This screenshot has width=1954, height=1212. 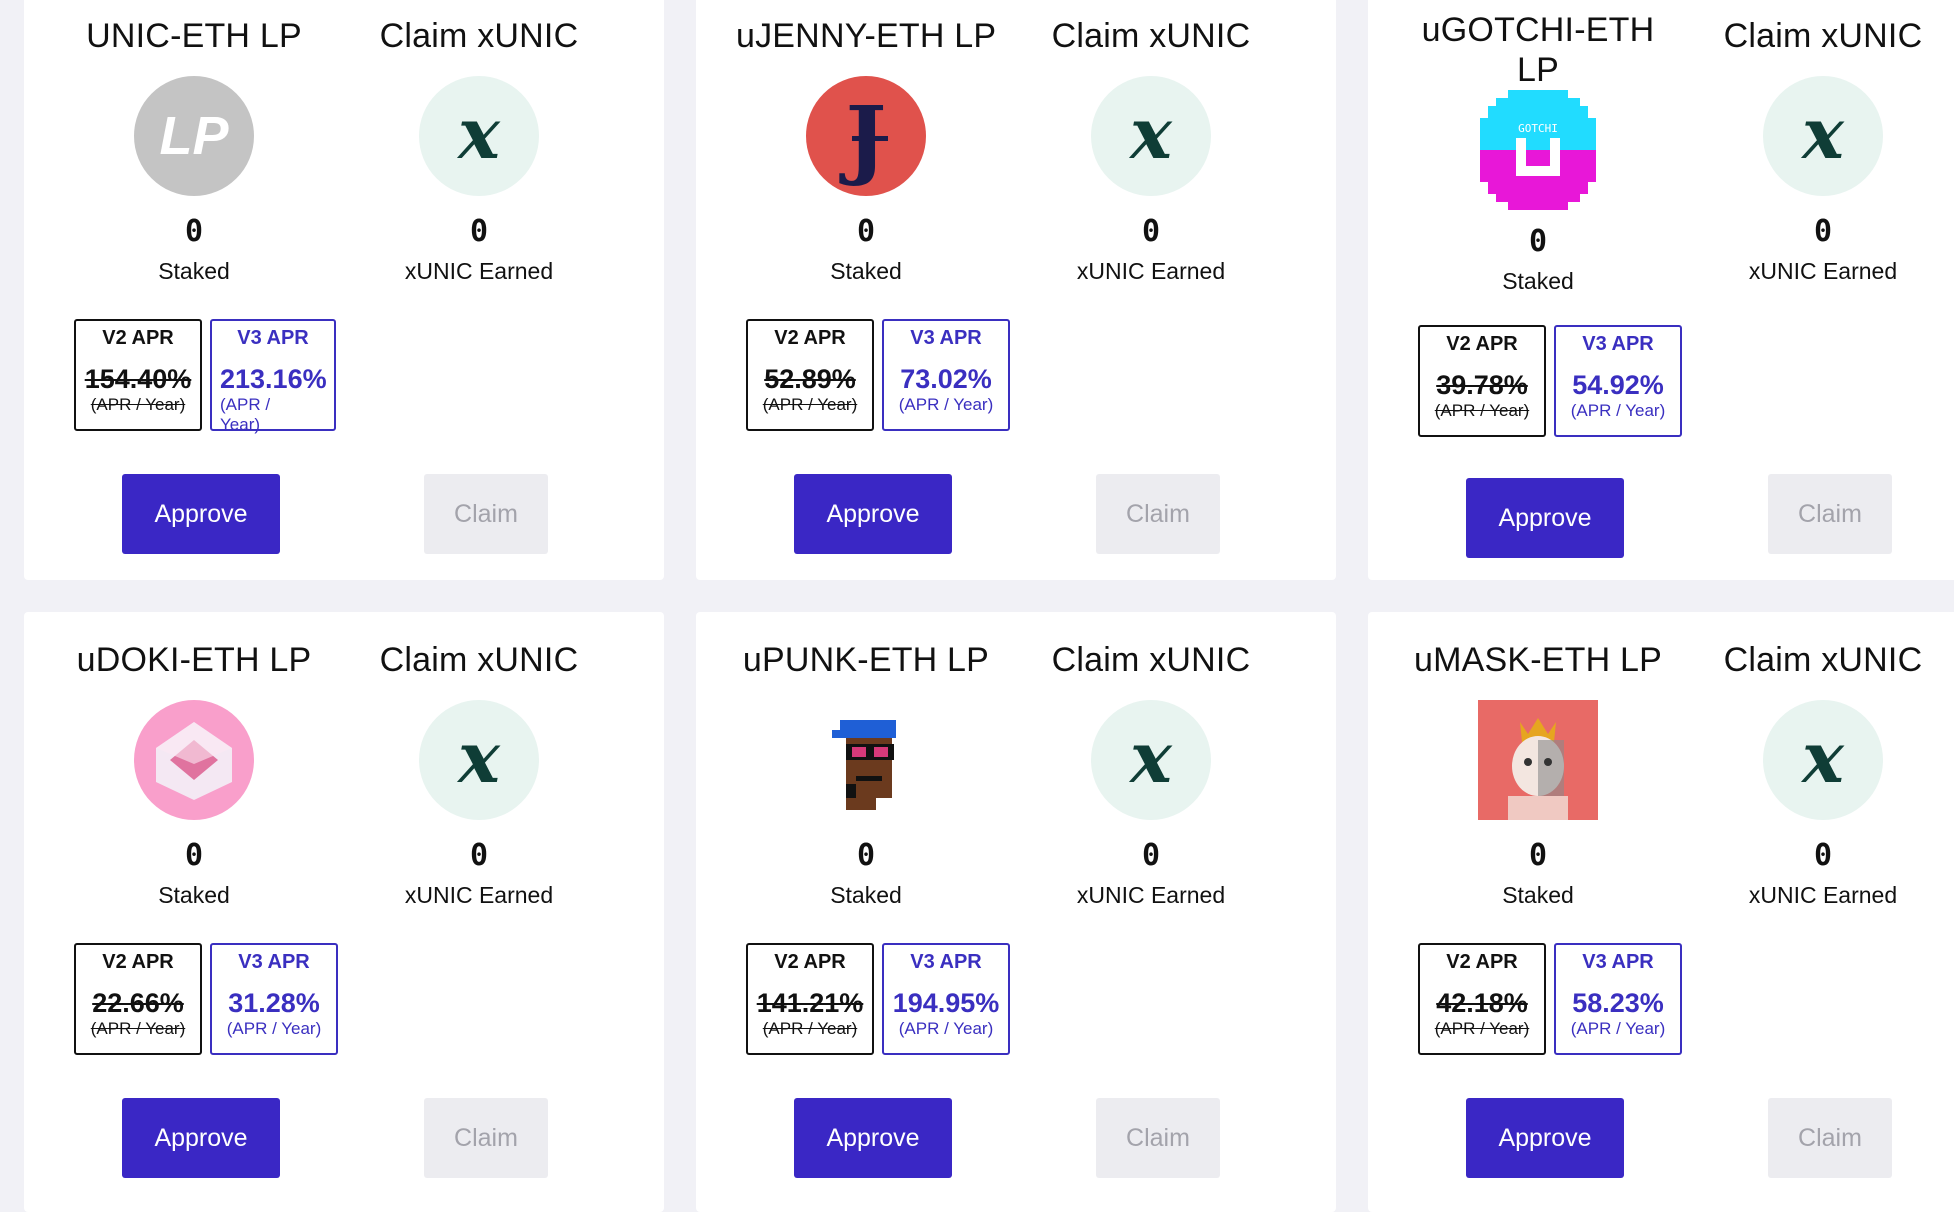 I want to click on v3-apr-percent: 54.92%, so click(x=1618, y=385).